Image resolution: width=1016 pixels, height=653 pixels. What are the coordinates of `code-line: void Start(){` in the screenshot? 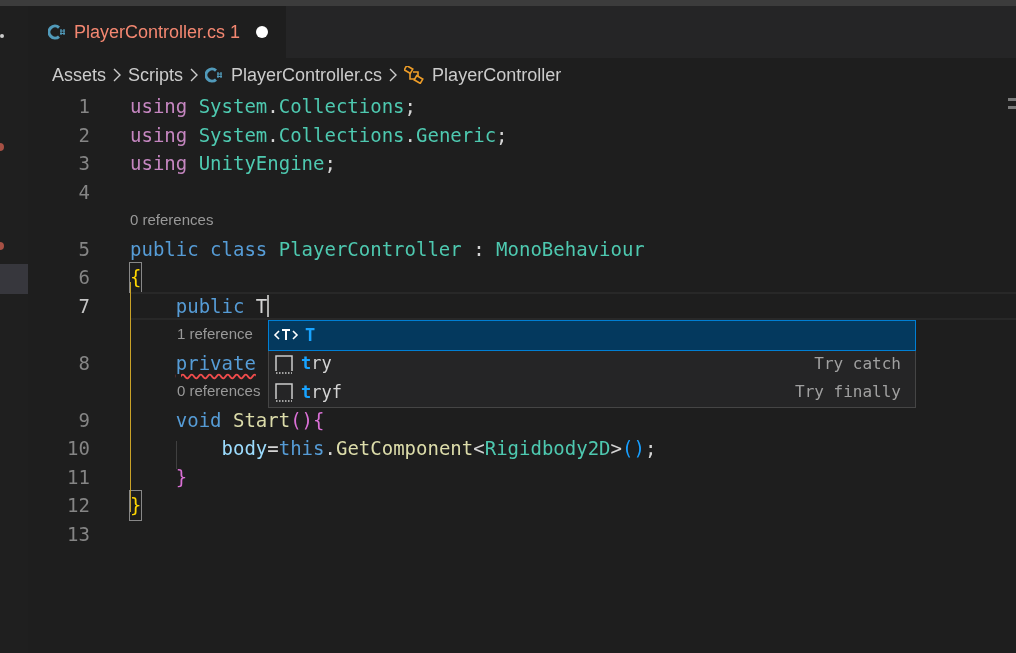 It's located at (250, 420).